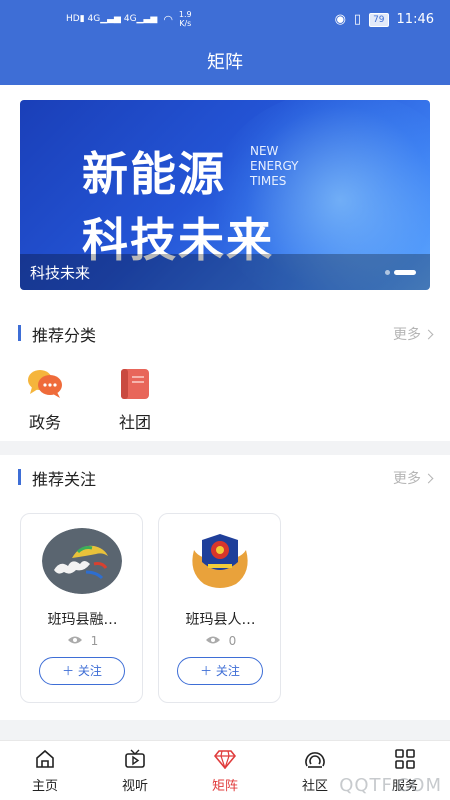 The image size is (450, 800). Describe the element at coordinates (168, 19) in the screenshot. I see `wifi-icon: ◠` at that location.